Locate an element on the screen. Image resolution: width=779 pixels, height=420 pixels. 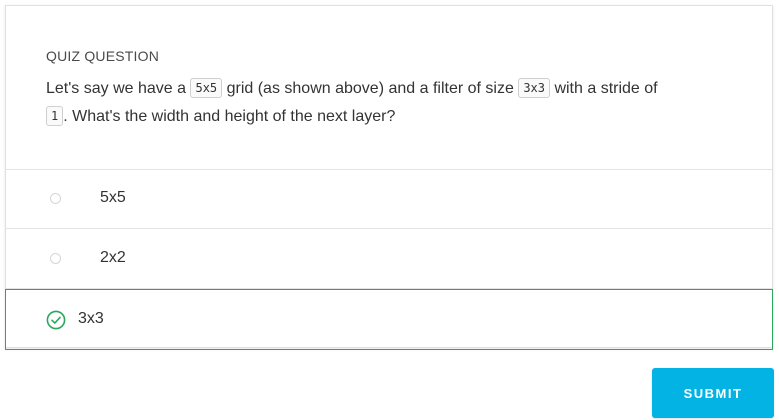
code-stride: 1 is located at coordinates (55, 116).